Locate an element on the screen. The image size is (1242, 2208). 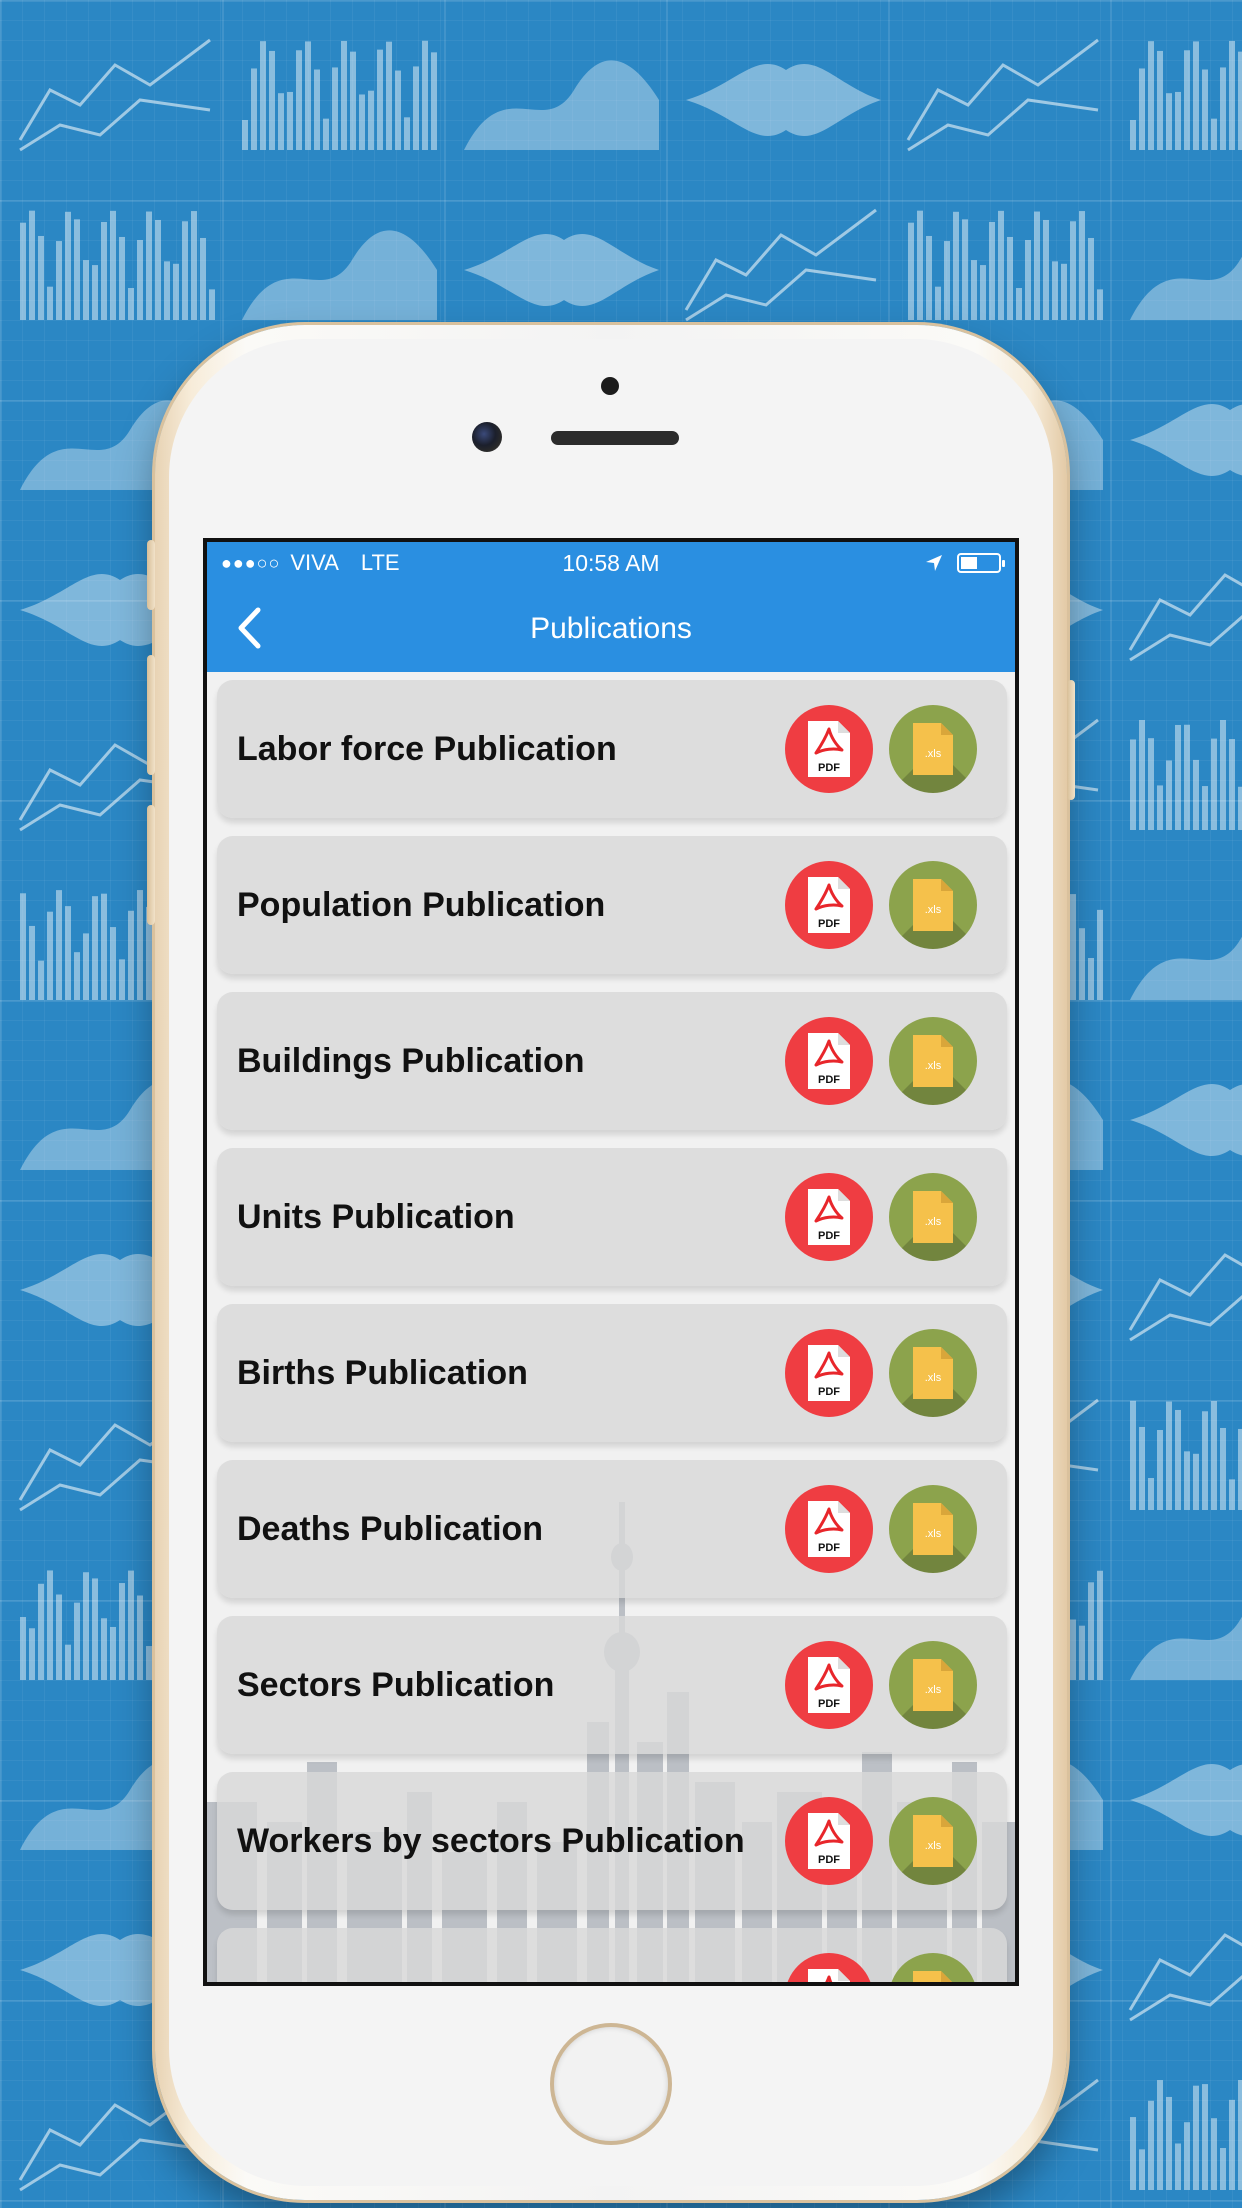
publication-row: Workers by sectors Publication PDF .xls is located at coordinates (612, 1841).